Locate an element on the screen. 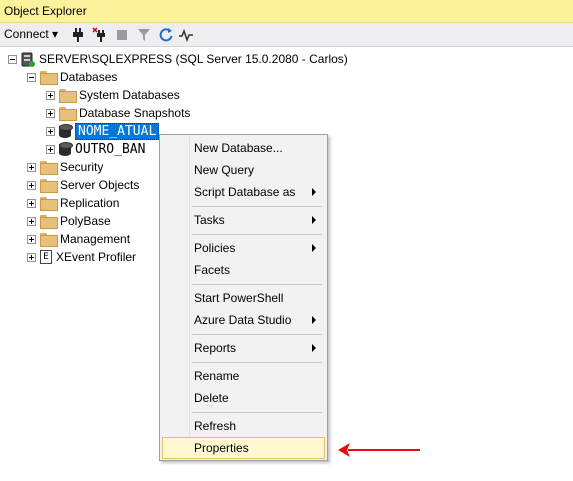 The width and height of the screenshot is (573, 481). database-snapshots-label: Database Snapshots is located at coordinates (135, 113).